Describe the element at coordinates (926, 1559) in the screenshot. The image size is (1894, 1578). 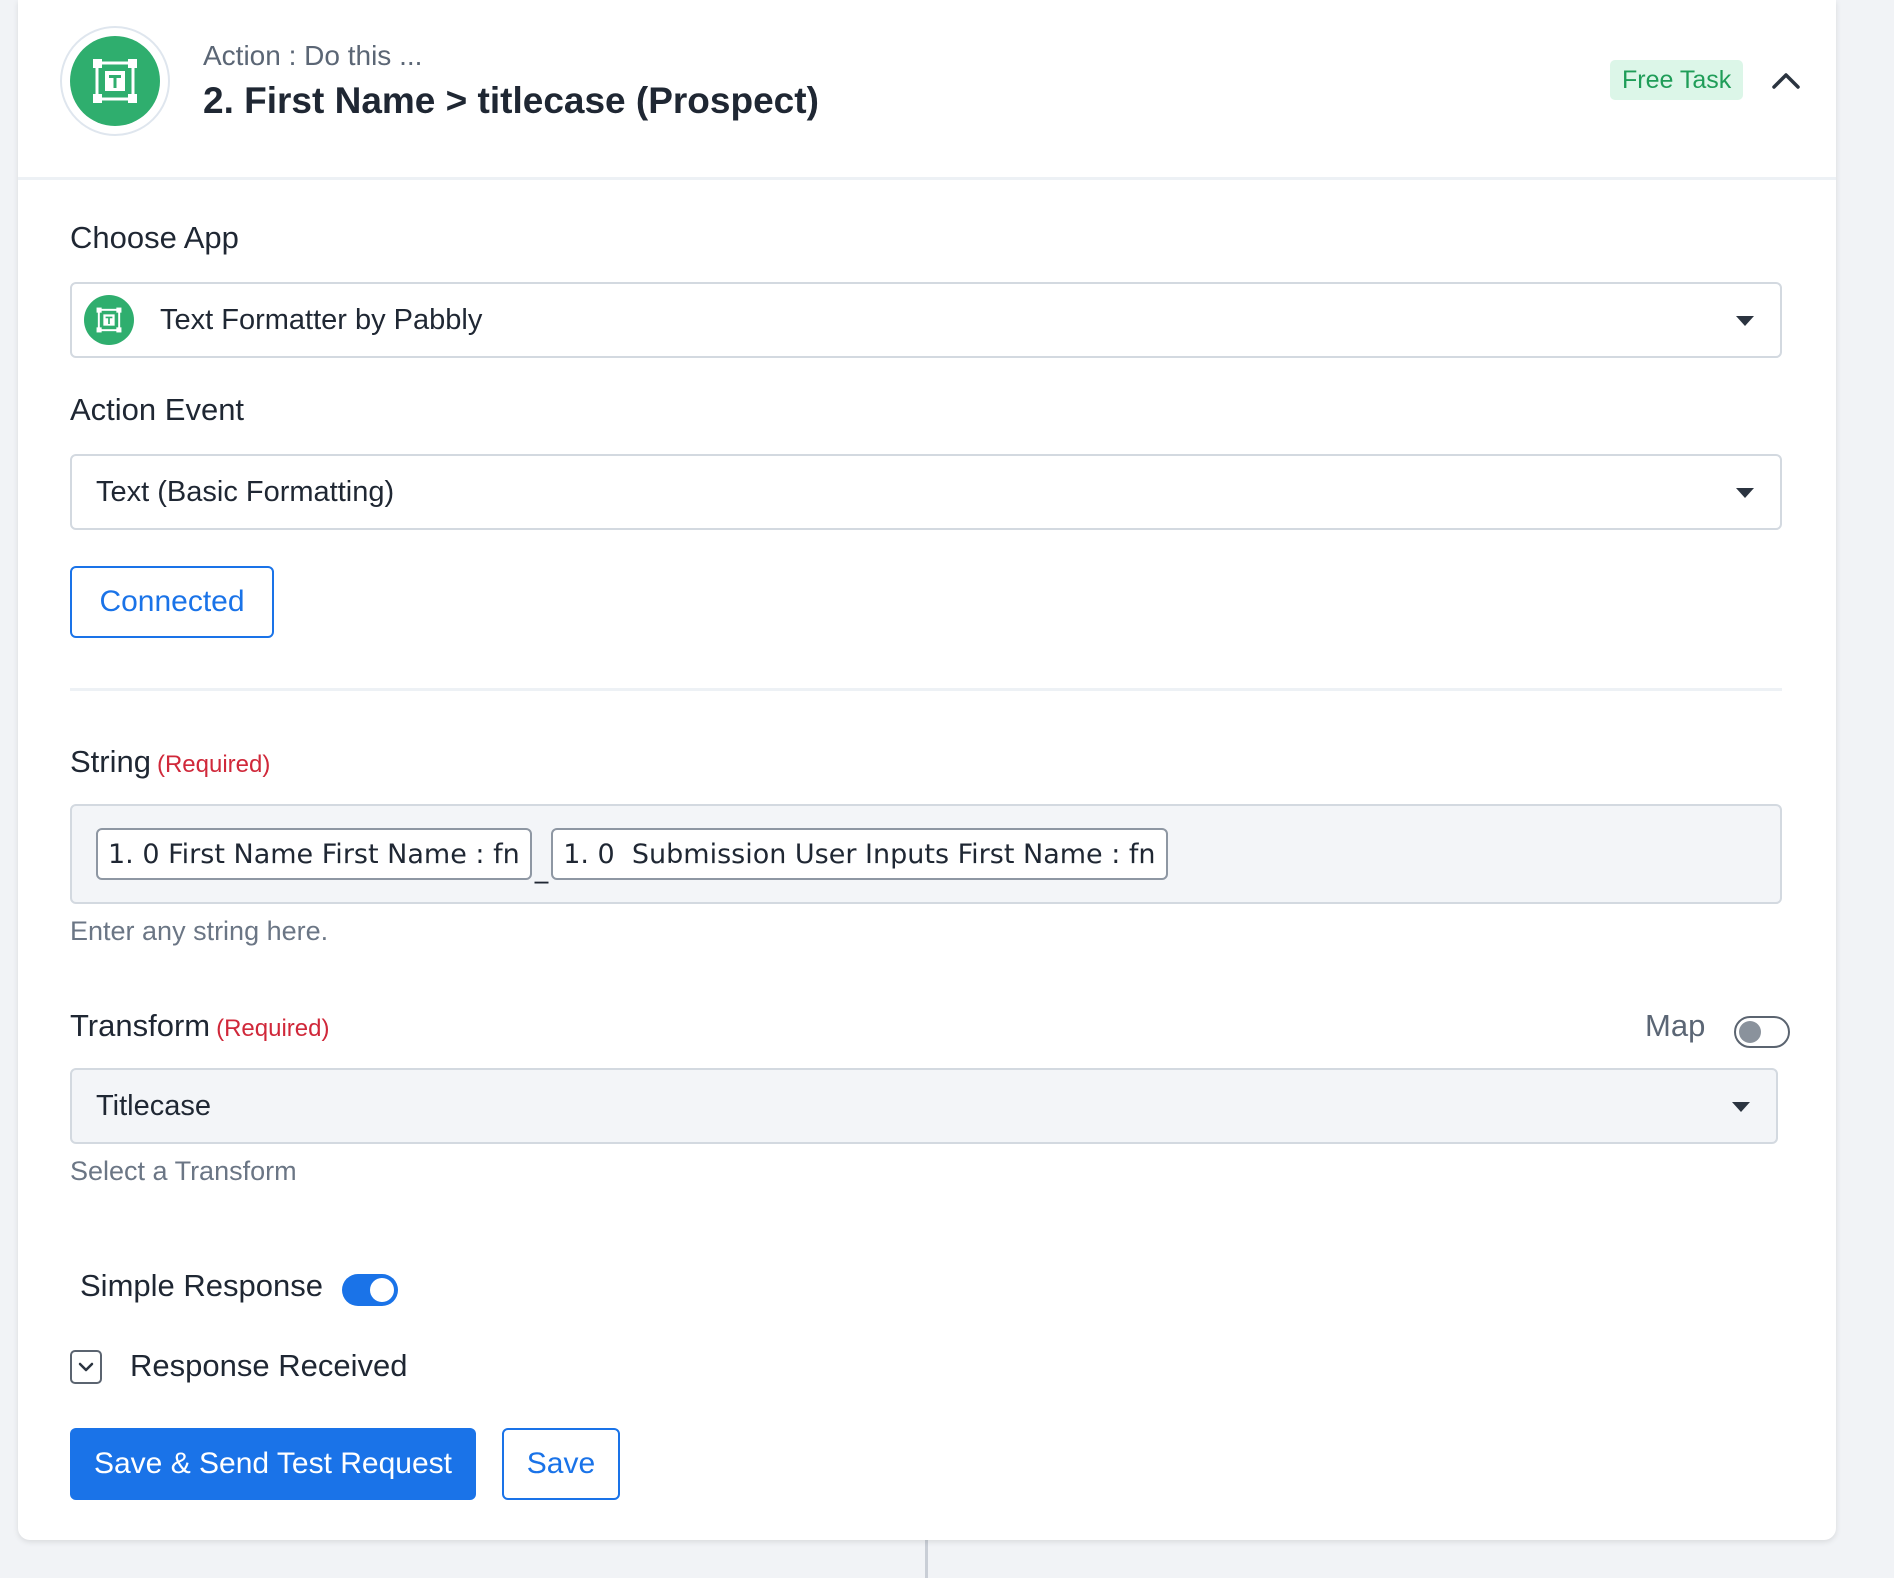
I see `workflow-connector-line` at that location.